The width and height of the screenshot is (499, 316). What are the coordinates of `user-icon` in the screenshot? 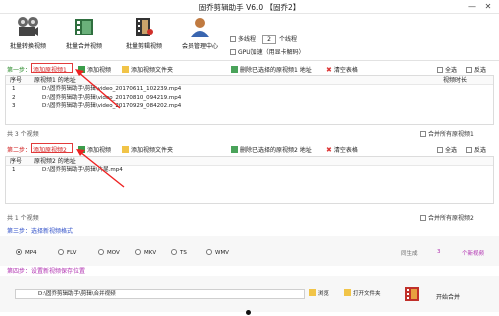 It's located at (200, 27).